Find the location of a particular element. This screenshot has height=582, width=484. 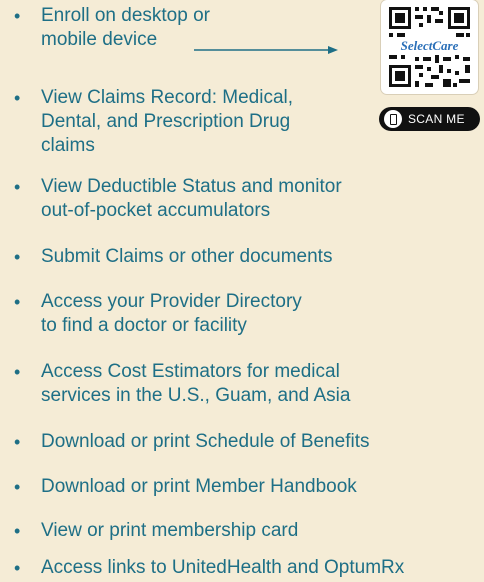

qr-code: SelectCare is located at coordinates (429, 47).